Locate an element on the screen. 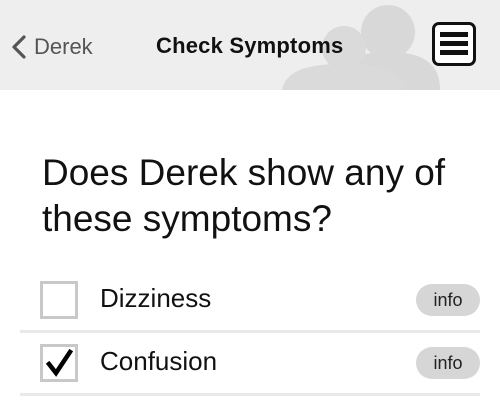  confusion-checkbox is located at coordinates (59, 363).